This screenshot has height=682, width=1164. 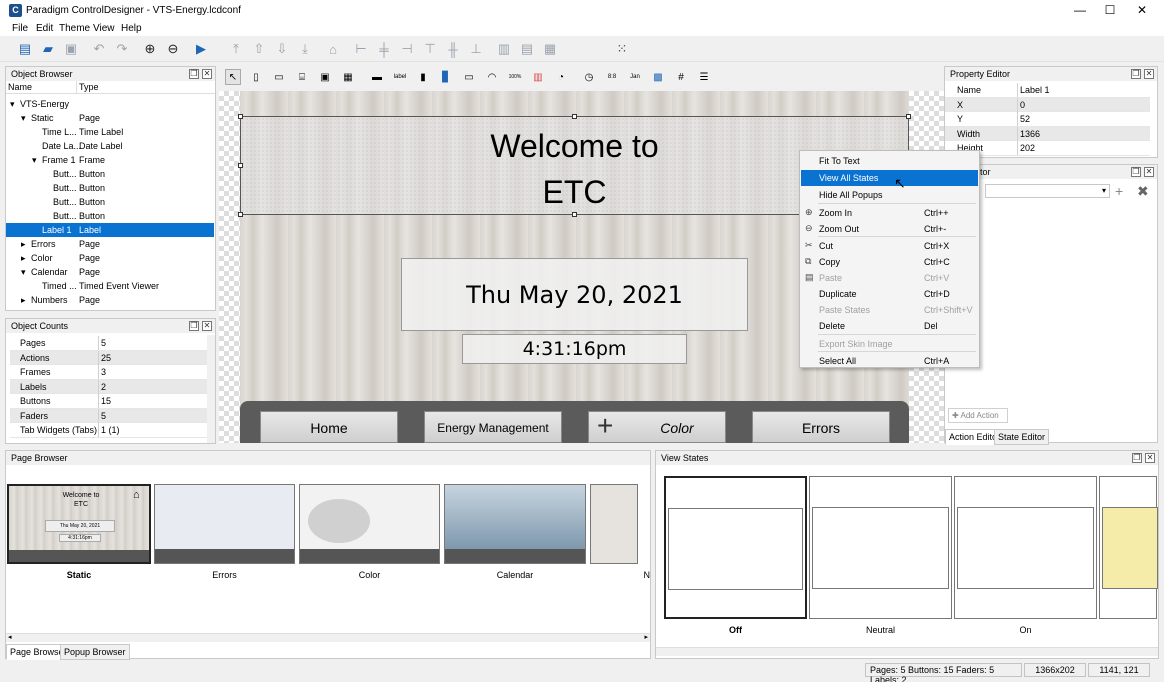 What do you see at coordinates (889, 213) in the screenshot?
I see `context-menu-item: ⊕ Zoom In Ctrl++` at bounding box center [889, 213].